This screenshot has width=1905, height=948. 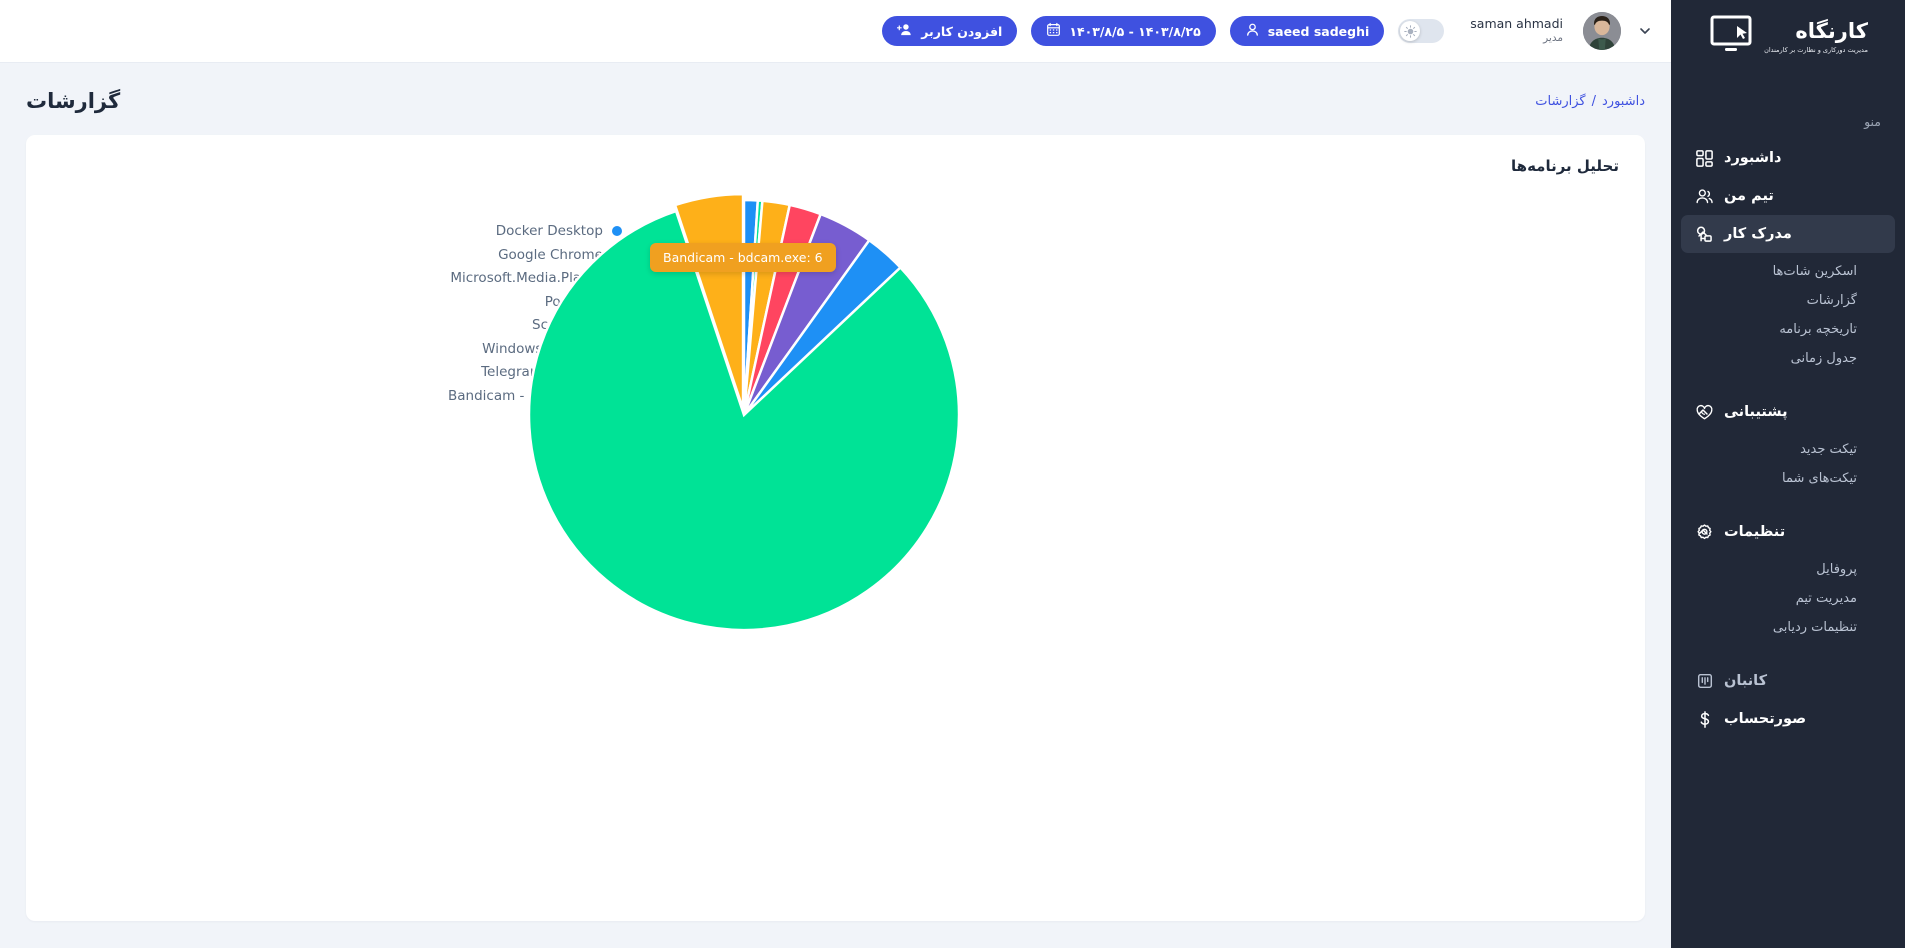 I want to click on page-header: داشبورد / گزارشات گزارشات, so click(x=835, y=99).